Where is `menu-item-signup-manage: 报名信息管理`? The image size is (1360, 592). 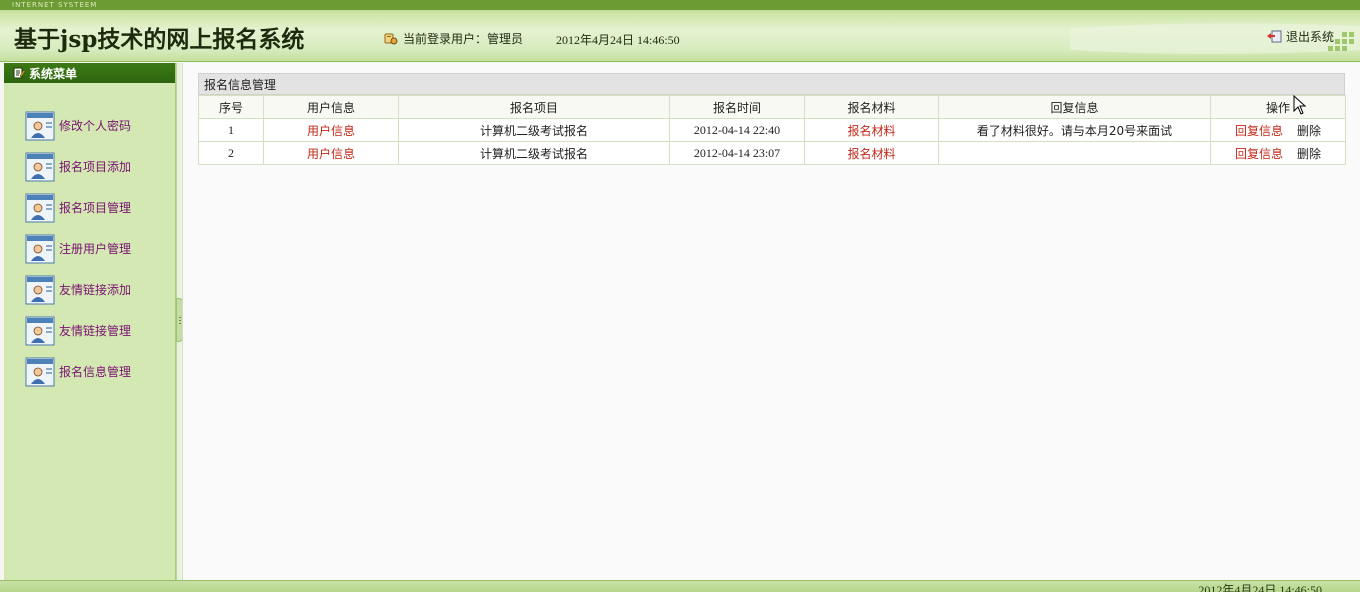
menu-item-signup-manage: 报名信息管理 is located at coordinates (89, 371).